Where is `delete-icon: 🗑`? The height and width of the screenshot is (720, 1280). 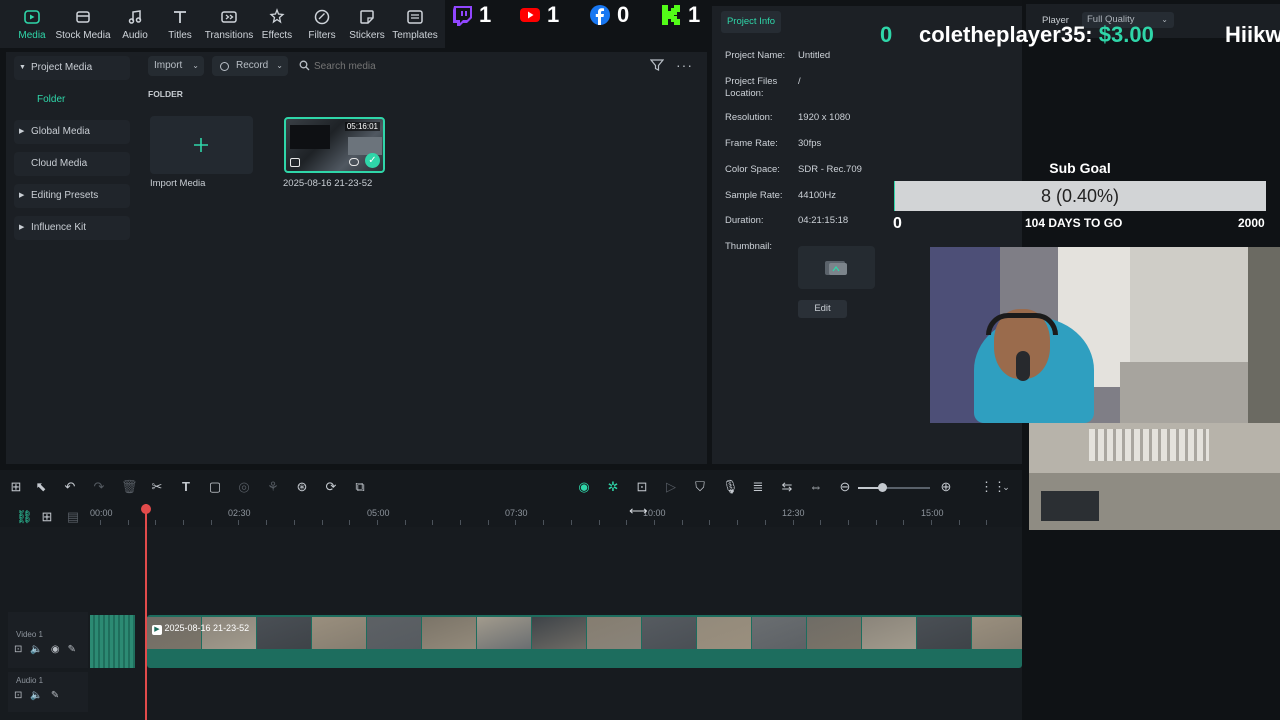
delete-icon: 🗑 is located at coordinates (129, 487).